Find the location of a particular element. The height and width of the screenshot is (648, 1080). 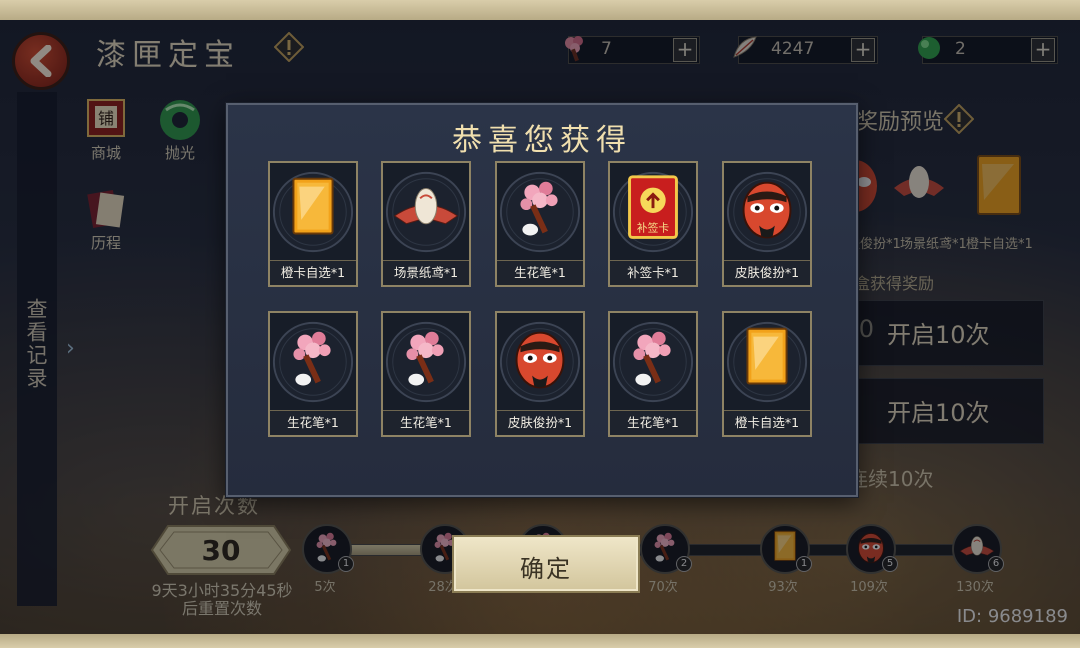

reward-art: 补签卡 is located at coordinates (653, 212).